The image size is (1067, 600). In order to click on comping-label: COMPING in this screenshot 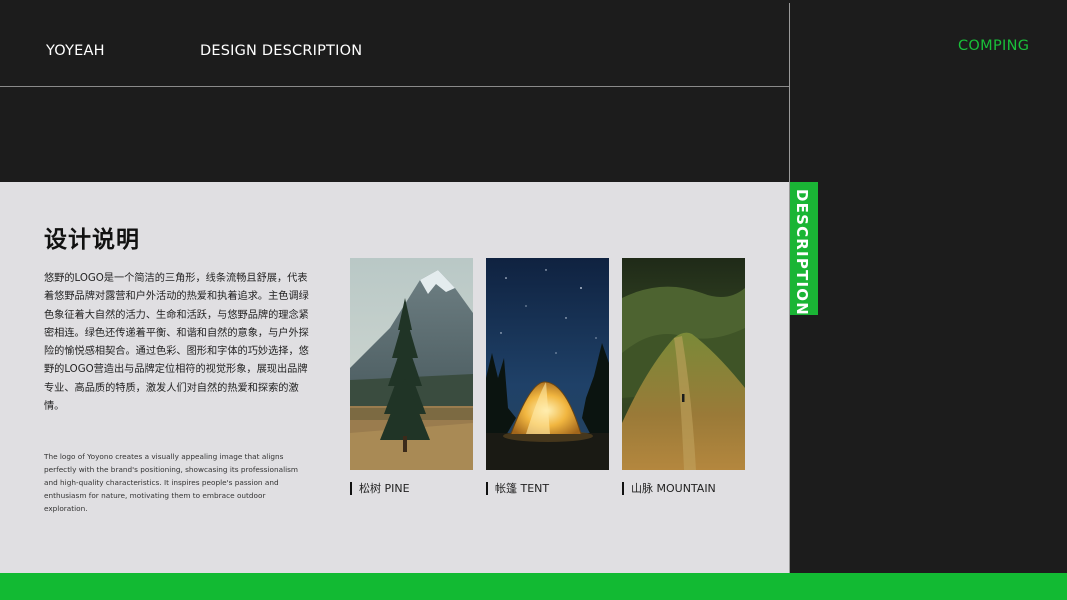, I will do `click(994, 46)`.